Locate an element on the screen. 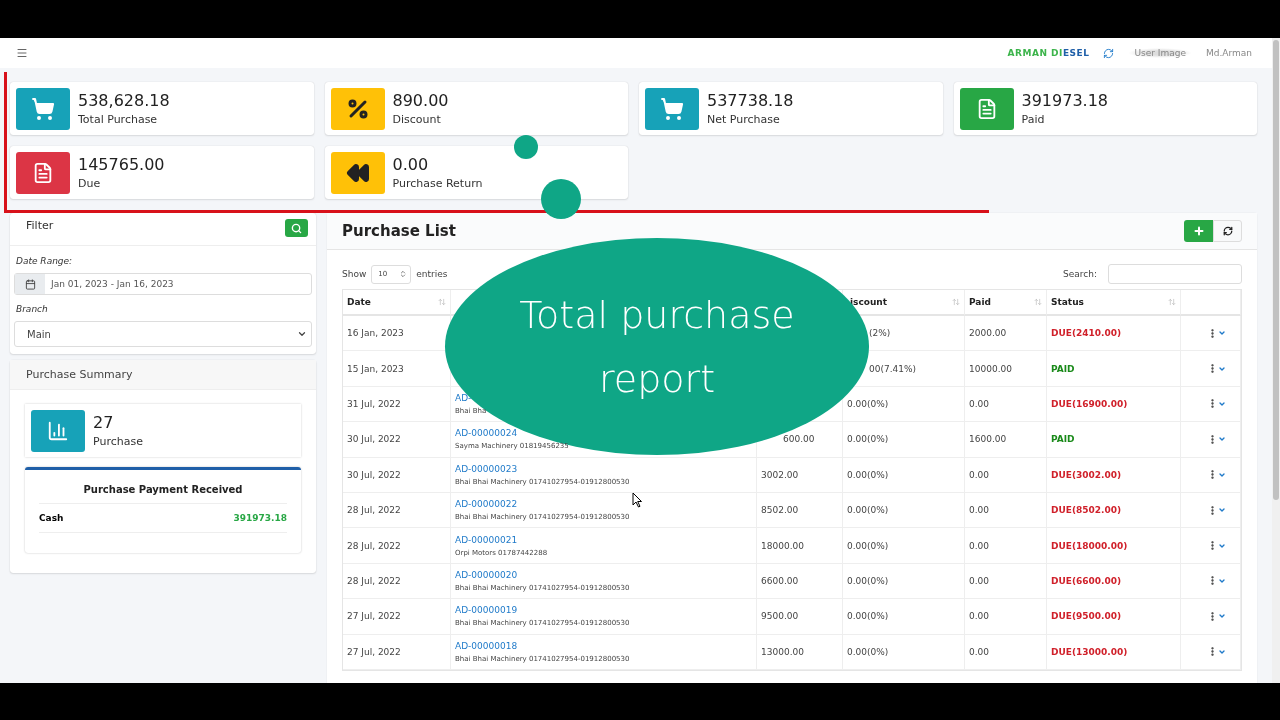  column-header: Date is located at coordinates (359, 302).